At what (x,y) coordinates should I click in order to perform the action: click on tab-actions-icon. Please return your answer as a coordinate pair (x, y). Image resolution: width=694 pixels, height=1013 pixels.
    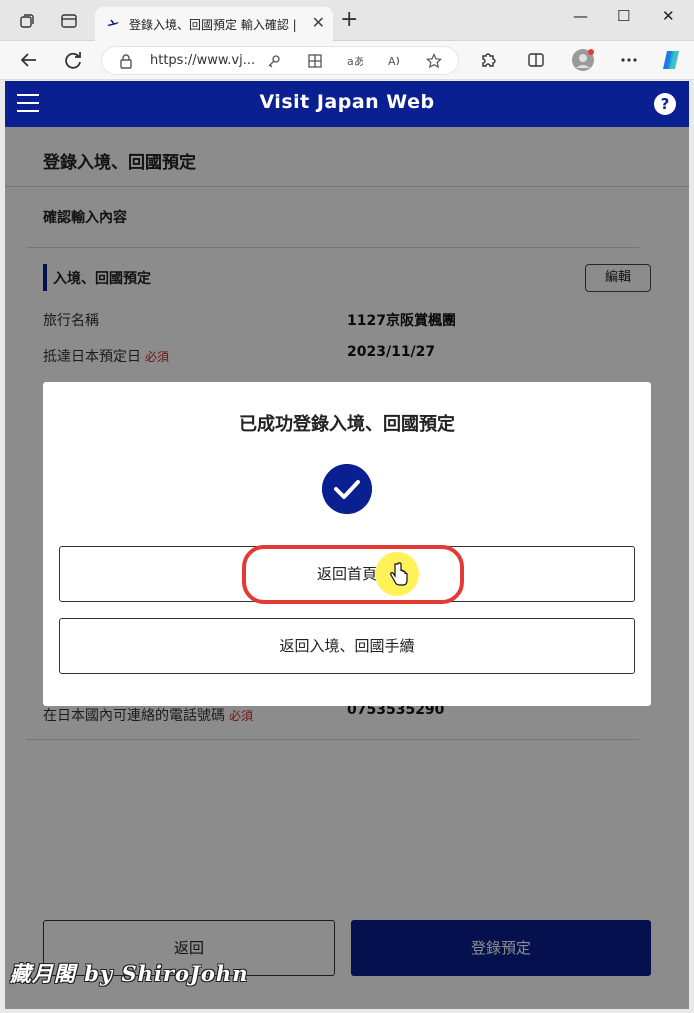
    Looking at the image, I should click on (27, 21).